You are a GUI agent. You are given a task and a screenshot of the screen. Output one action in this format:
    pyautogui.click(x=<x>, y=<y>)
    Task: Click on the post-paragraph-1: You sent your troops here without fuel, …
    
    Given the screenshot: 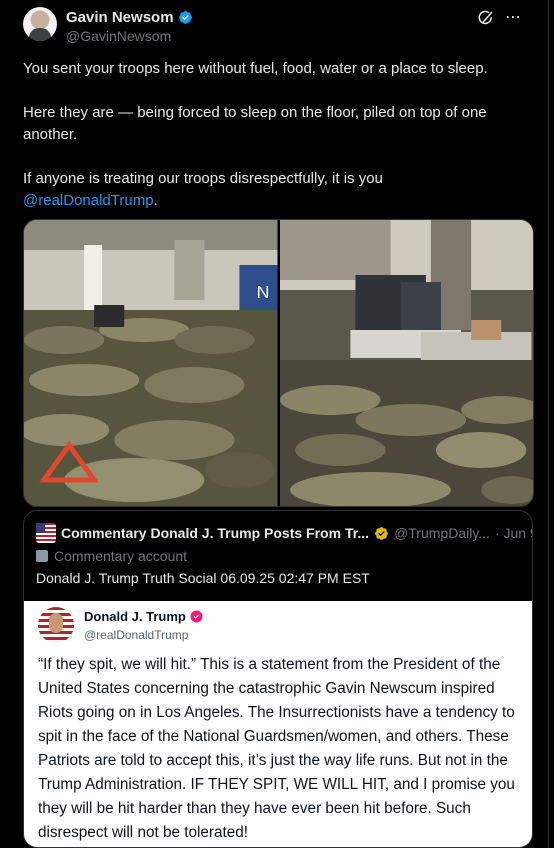 What is the action you would take?
    pyautogui.click(x=255, y=68)
    